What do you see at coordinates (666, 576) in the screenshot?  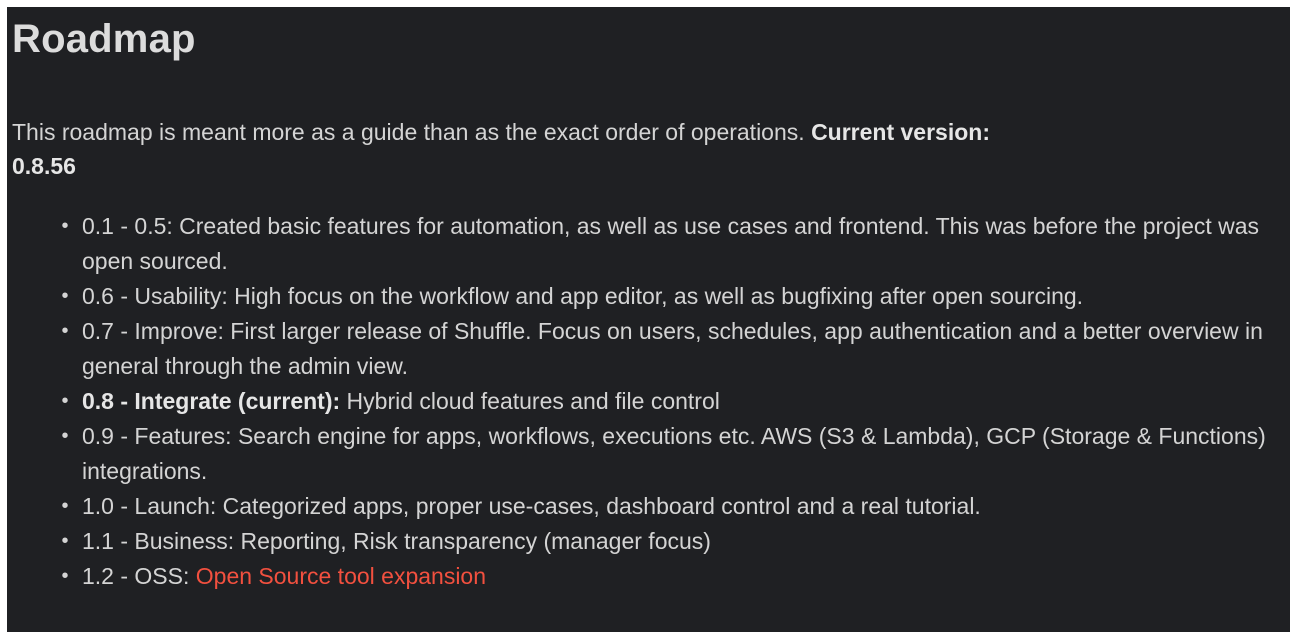 I see `list-item: • 1.2 - OSS: Open Source tool expansion` at bounding box center [666, 576].